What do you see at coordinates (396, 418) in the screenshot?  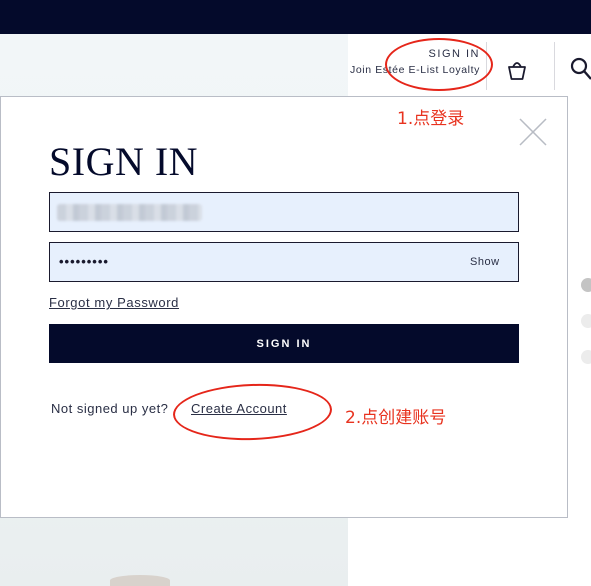 I see `annotation-step-2: 2.点创建账号` at bounding box center [396, 418].